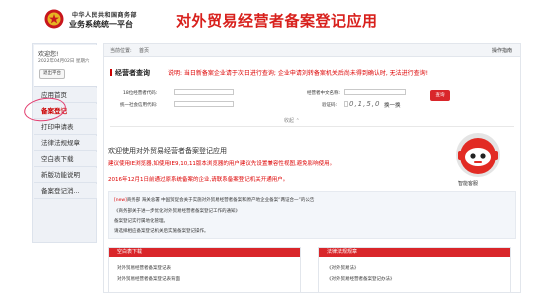 Image resolution: width=553 pixels, height=301 pixels. Describe the element at coordinates (312, 126) in the screenshot. I see `divider` at that location.